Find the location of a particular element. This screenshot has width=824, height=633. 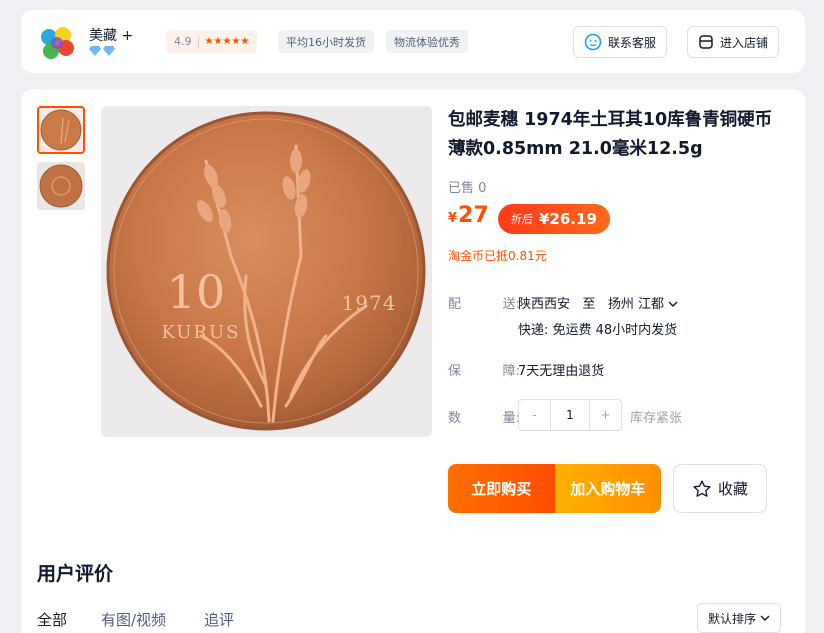

quantity-stepper: - 1 + is located at coordinates (570, 415).